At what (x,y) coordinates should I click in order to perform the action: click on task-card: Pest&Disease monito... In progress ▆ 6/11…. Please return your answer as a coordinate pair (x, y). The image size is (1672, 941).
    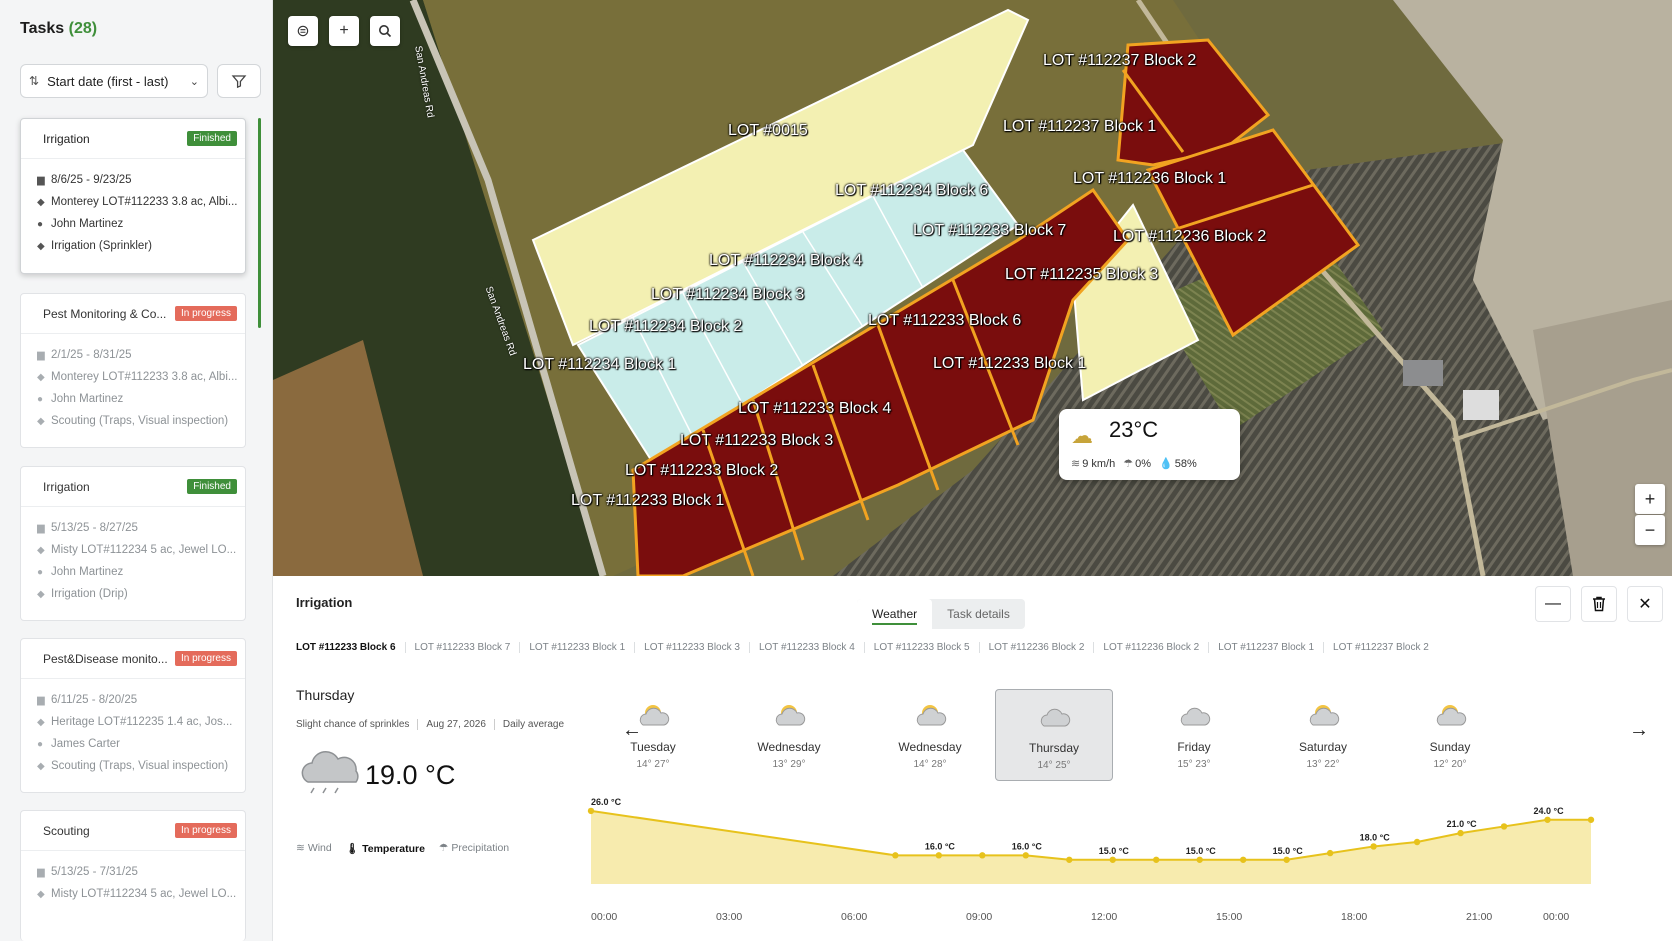
    Looking at the image, I should click on (133, 715).